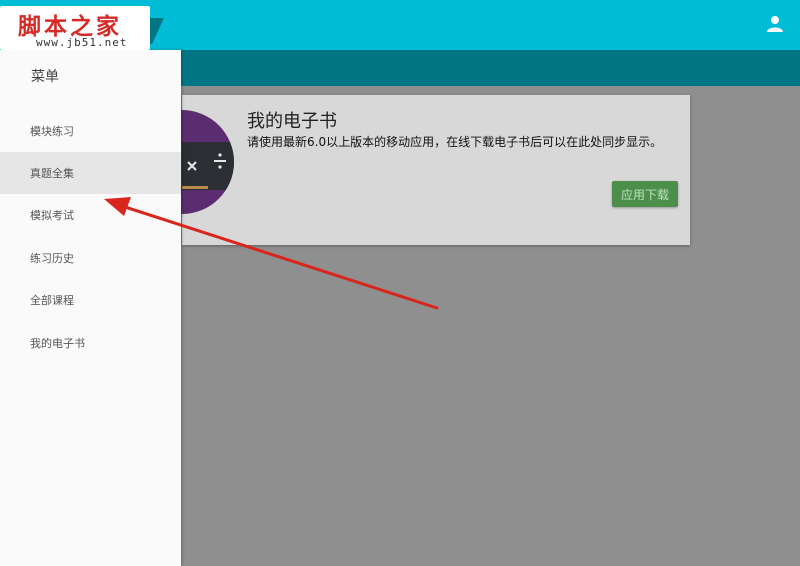  Describe the element at coordinates (90, 258) in the screenshot. I see `sidebar-item-practice-history: 练习历史` at that location.